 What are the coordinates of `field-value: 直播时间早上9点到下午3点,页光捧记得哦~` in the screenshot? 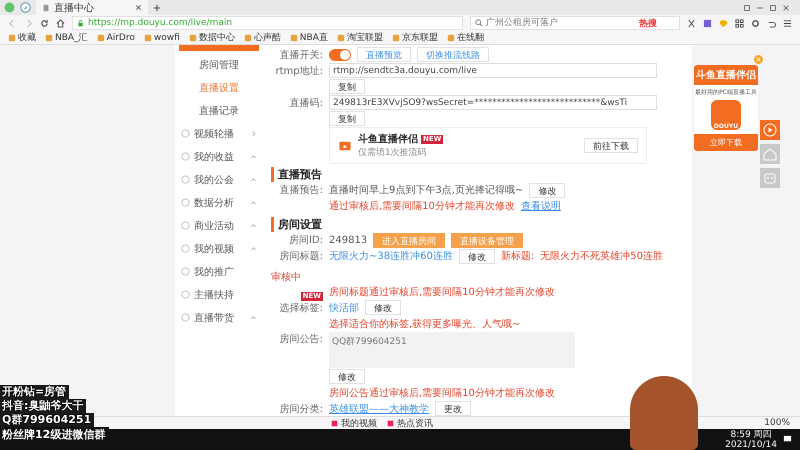 It's located at (426, 191).